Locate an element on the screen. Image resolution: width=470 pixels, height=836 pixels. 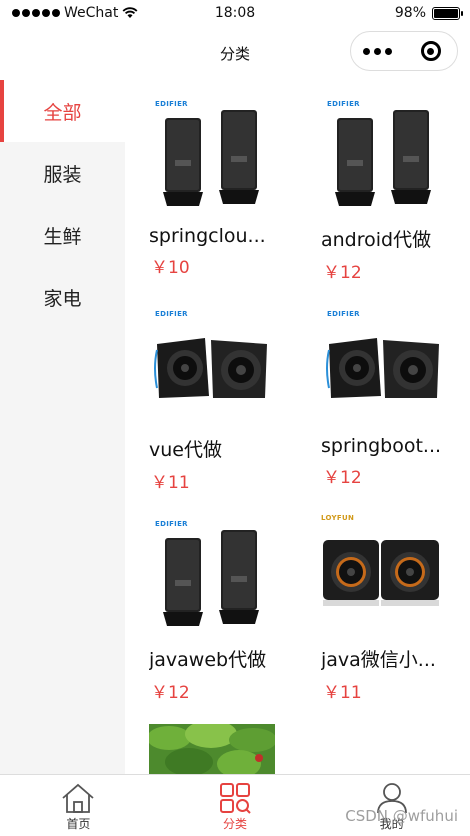
watermark: CSDN @wfuhui is located at coordinates (401, 816).